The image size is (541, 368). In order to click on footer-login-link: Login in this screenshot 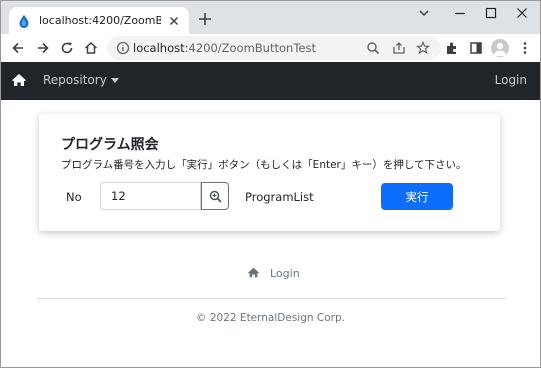, I will do `click(285, 273)`.